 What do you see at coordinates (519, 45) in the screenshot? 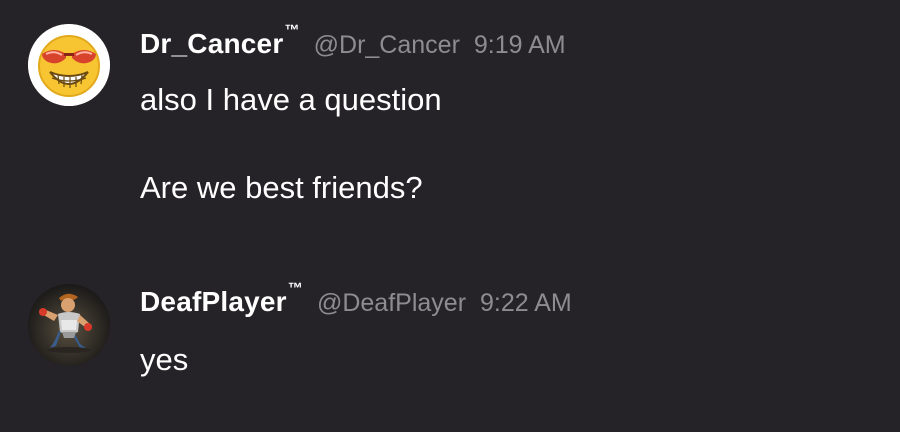
I see `timestamp: 9:19 AM` at bounding box center [519, 45].